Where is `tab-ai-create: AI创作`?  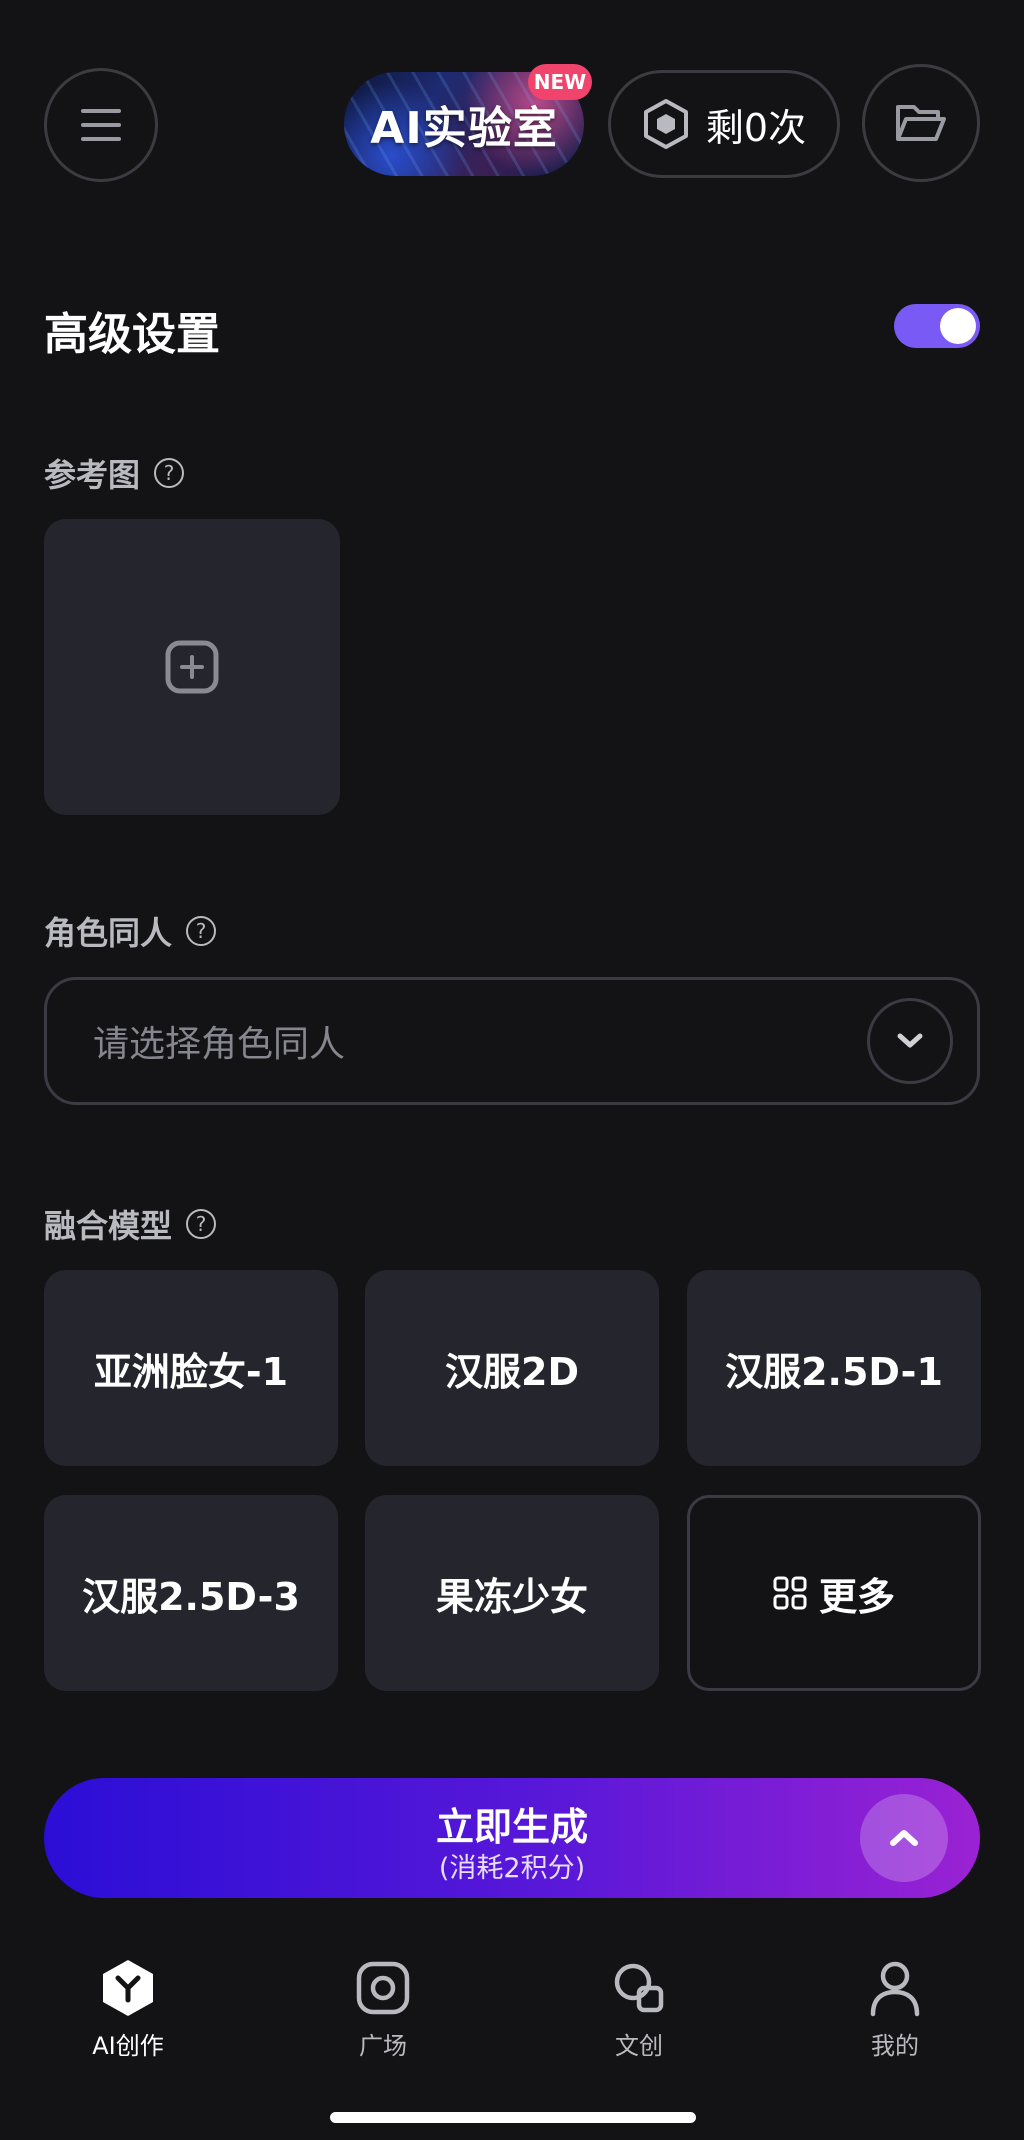 tab-ai-create: AI创作 is located at coordinates (128, 2009).